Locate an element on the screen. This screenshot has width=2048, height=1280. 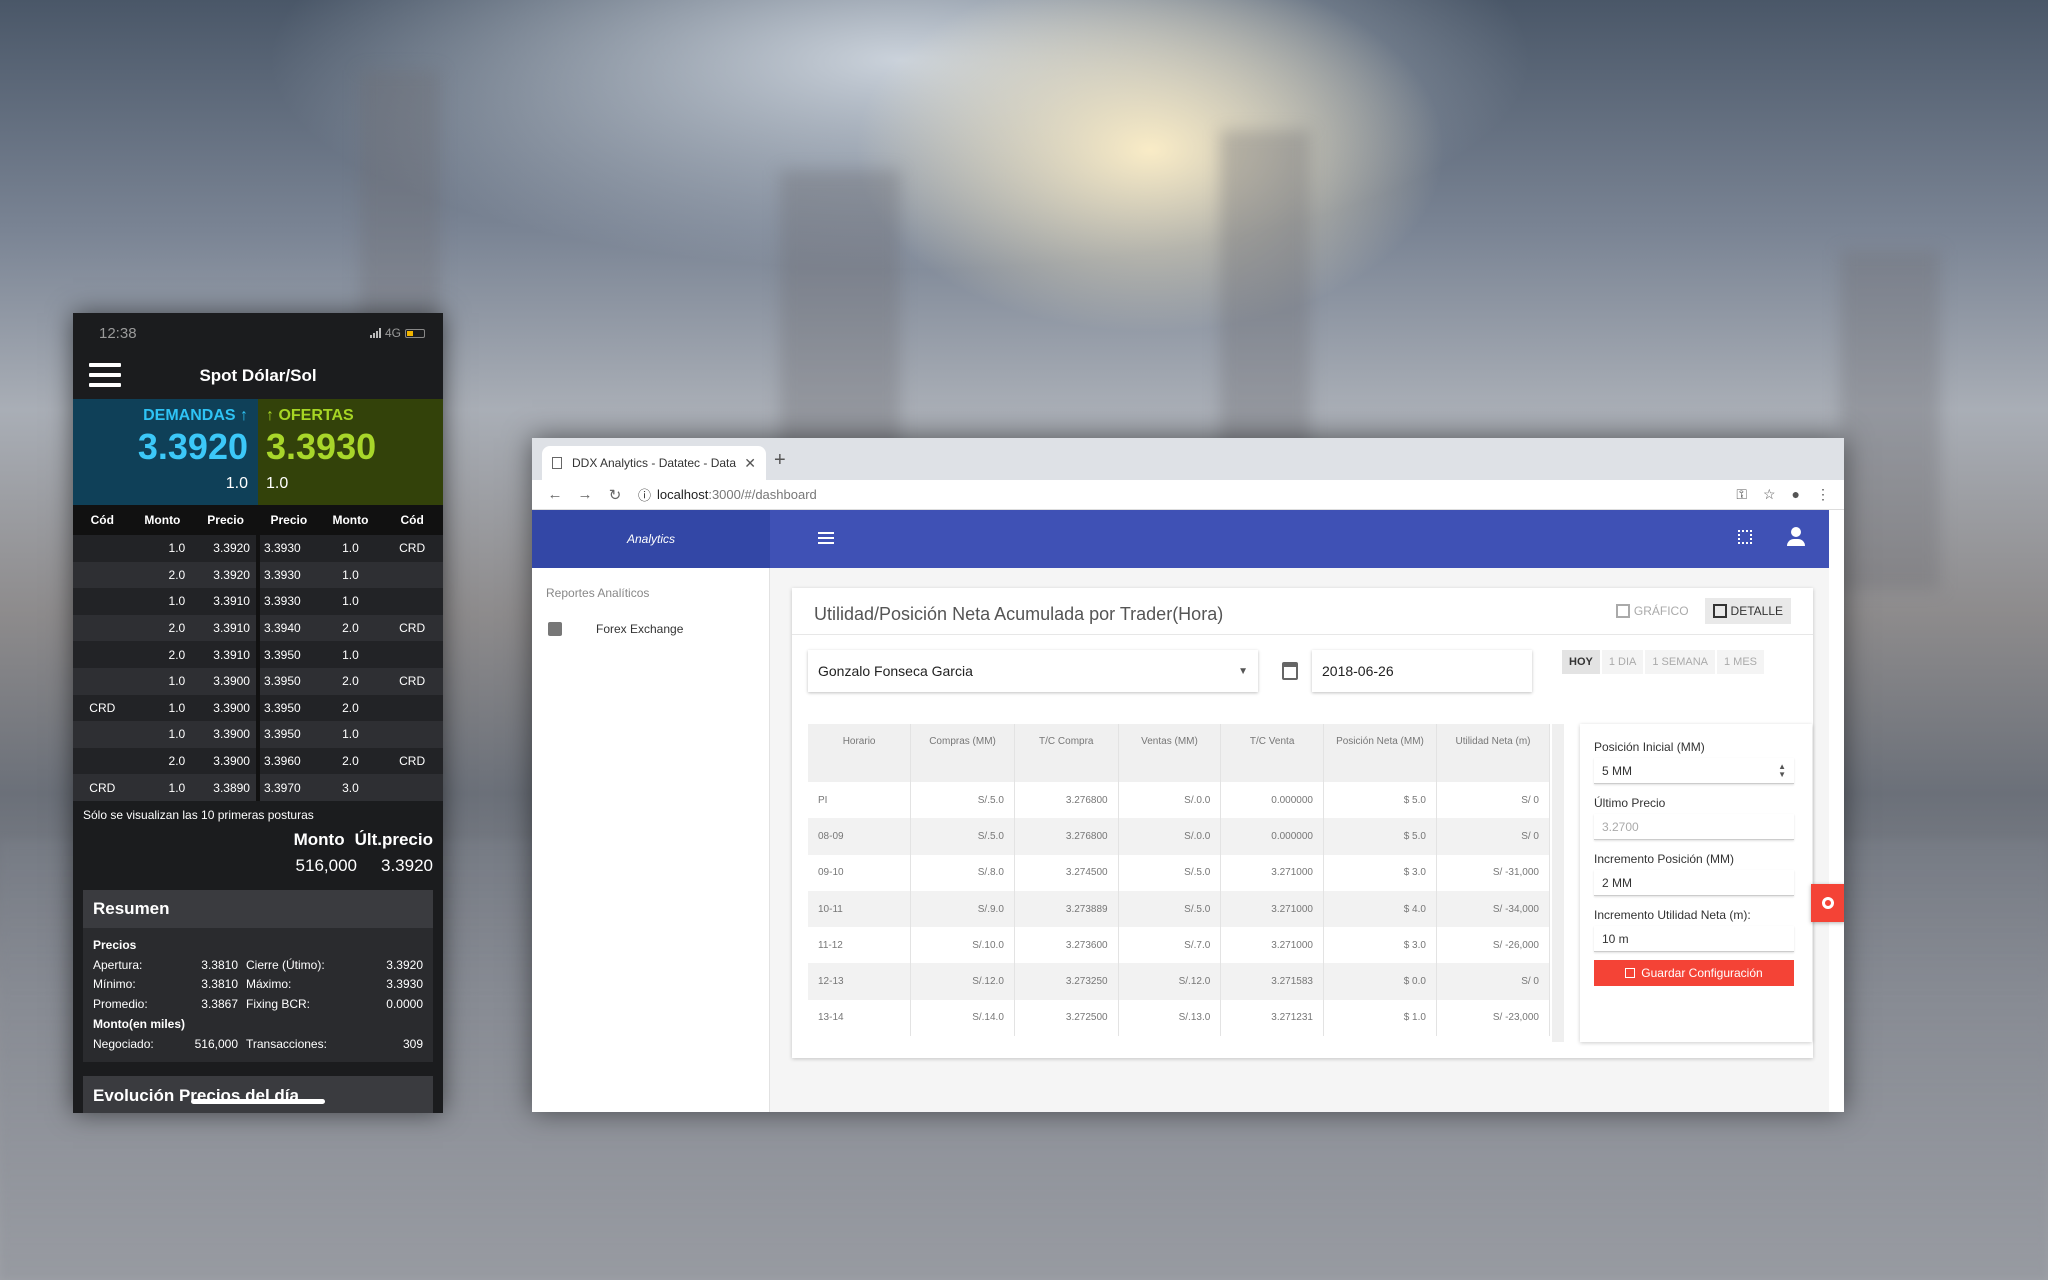
cell-horario: 08-09 is located at coordinates (860, 836).